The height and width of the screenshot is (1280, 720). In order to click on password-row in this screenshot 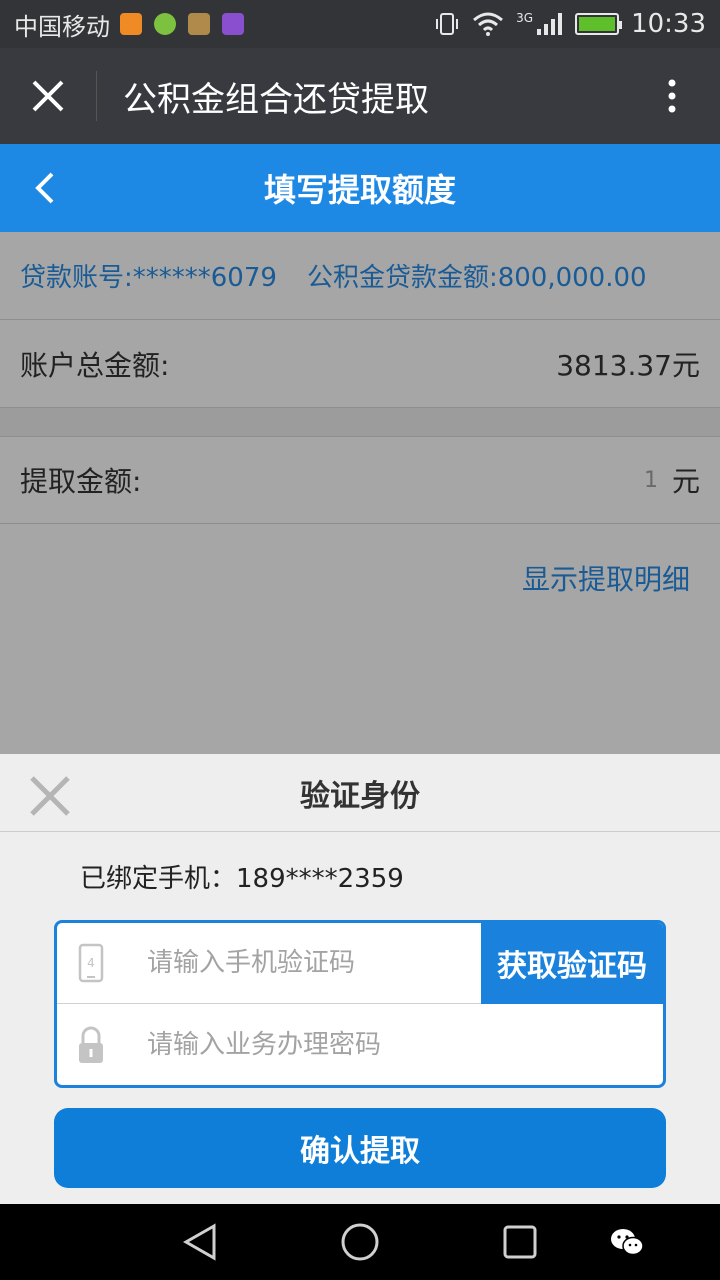, I will do `click(360, 1044)`.